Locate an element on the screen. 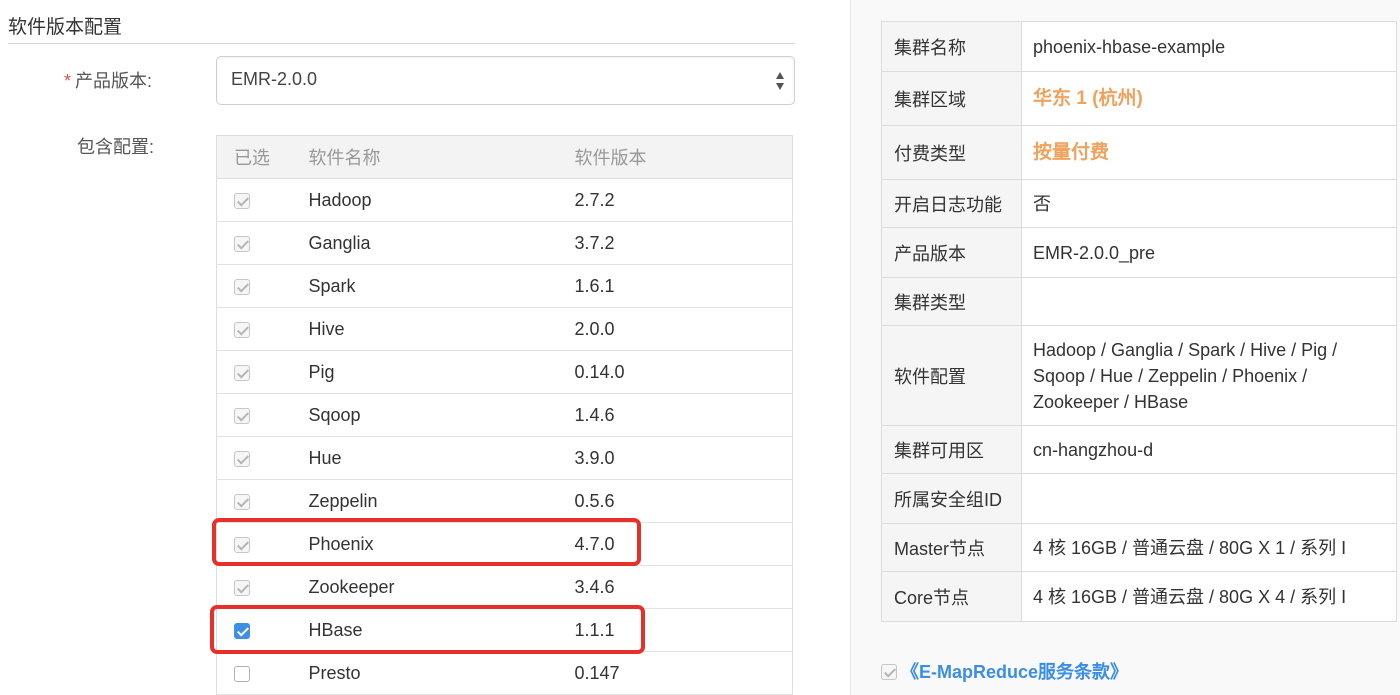 The image size is (1400, 695). summary-row: 集群名称 phoenix-hbase-example is located at coordinates (1139, 46).